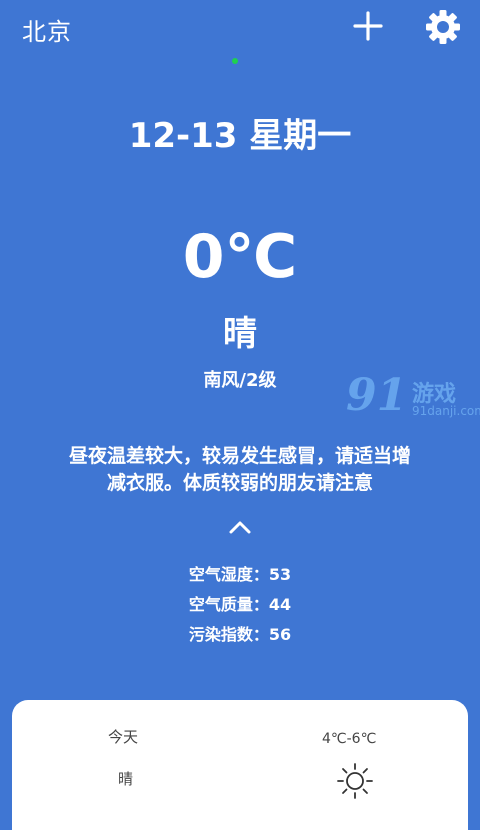  Describe the element at coordinates (240, 136) in the screenshot. I see `date-label: 12-13 星期一` at that location.